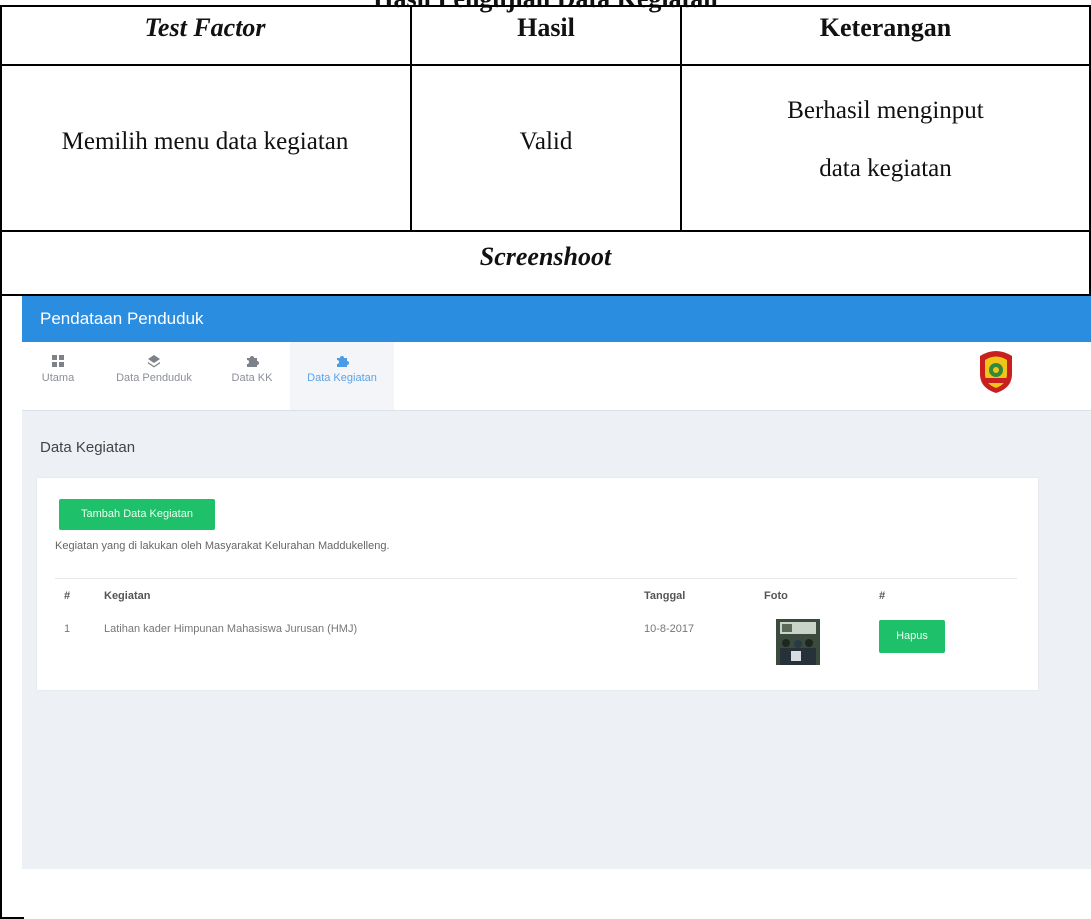  I want to click on row-tanggal: 10-8-2017, so click(669, 629).